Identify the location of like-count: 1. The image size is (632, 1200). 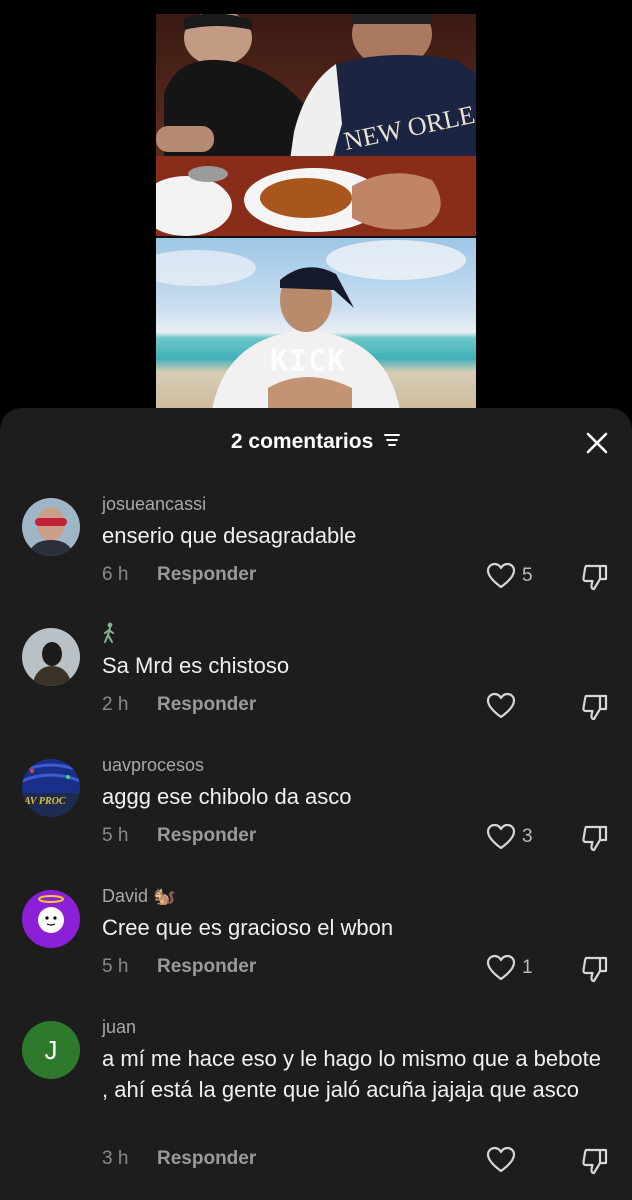
(527, 967).